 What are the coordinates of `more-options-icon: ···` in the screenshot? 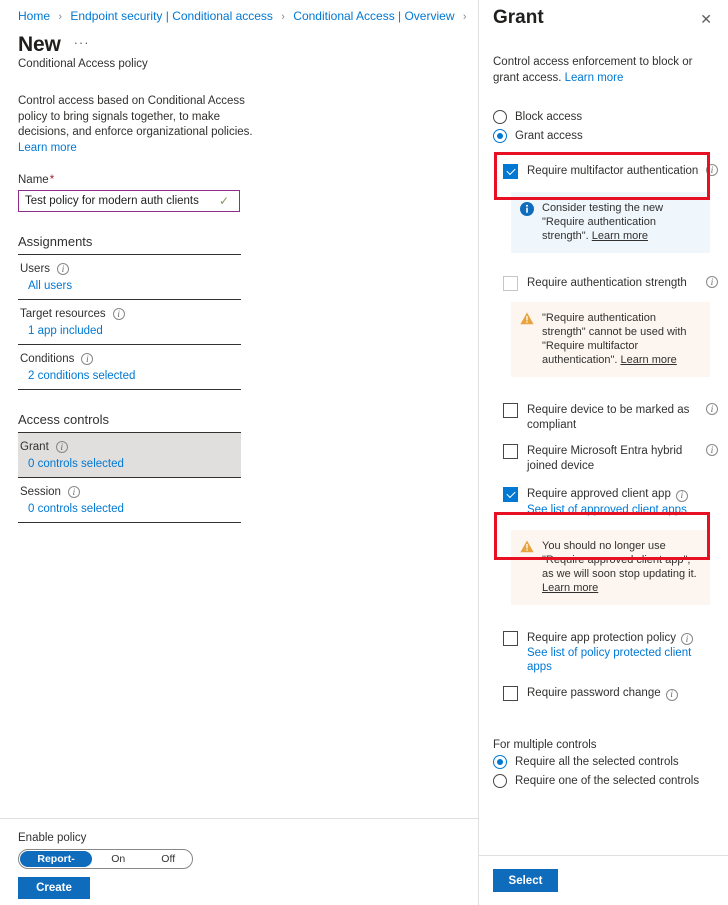 It's located at (82, 42).